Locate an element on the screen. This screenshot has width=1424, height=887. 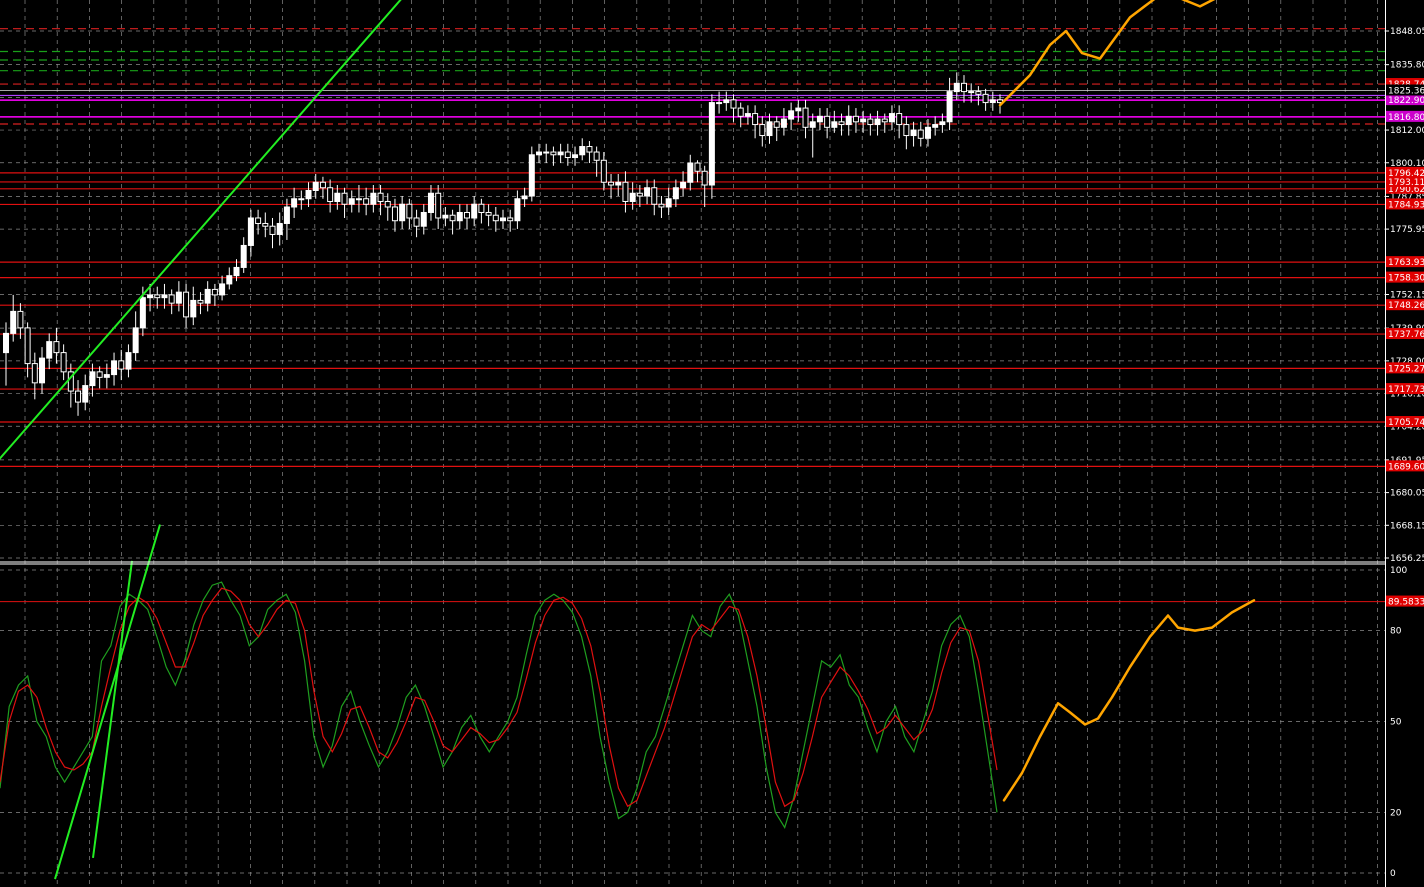
price-tag-label: 1705.74 is located at coordinates (1406, 423).